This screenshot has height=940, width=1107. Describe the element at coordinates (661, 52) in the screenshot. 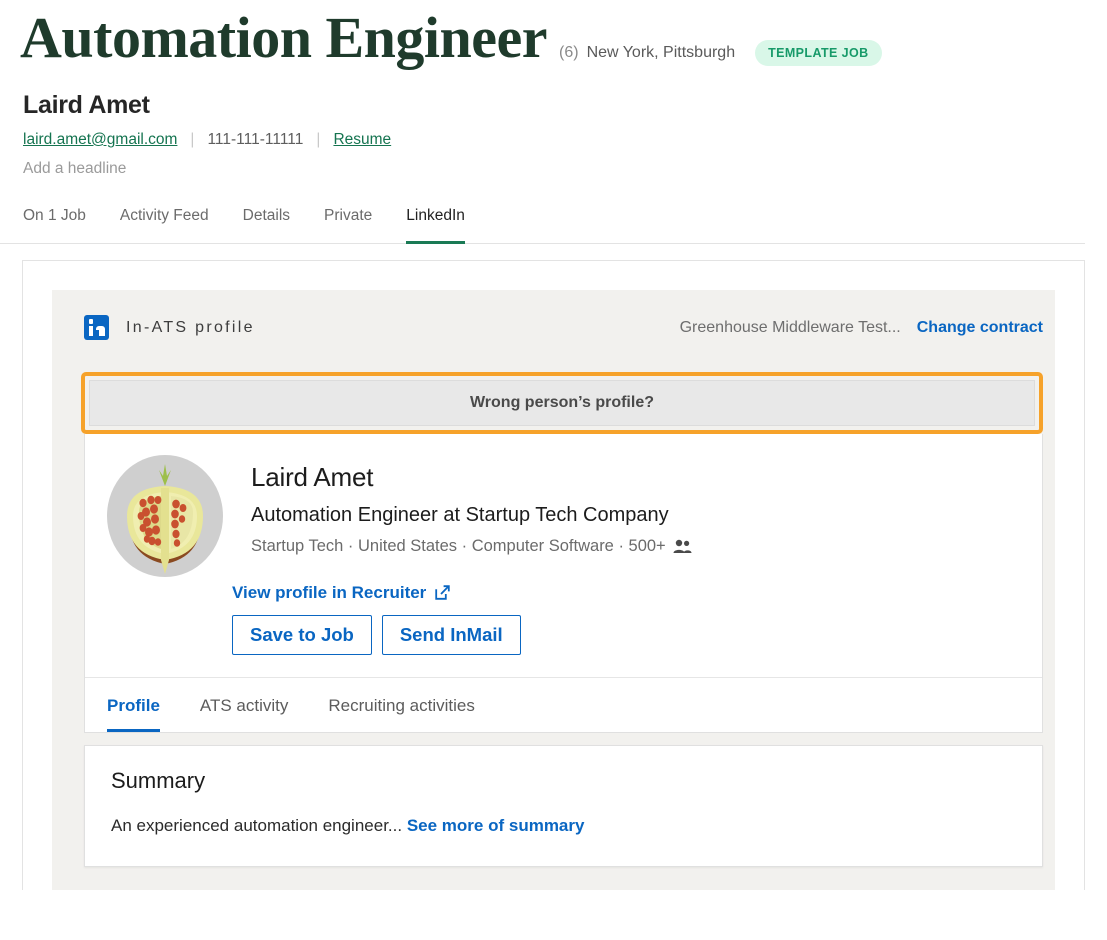

I see `job-locations: New York, Pittsburgh` at that location.